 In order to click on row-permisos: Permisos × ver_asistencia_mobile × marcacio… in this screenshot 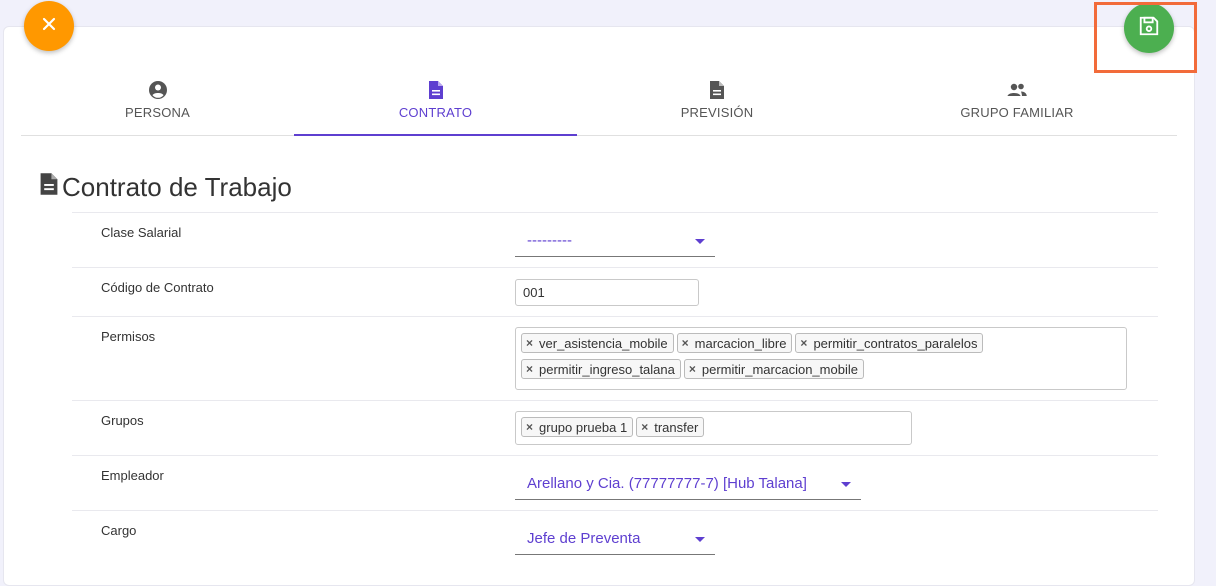, I will do `click(615, 358)`.